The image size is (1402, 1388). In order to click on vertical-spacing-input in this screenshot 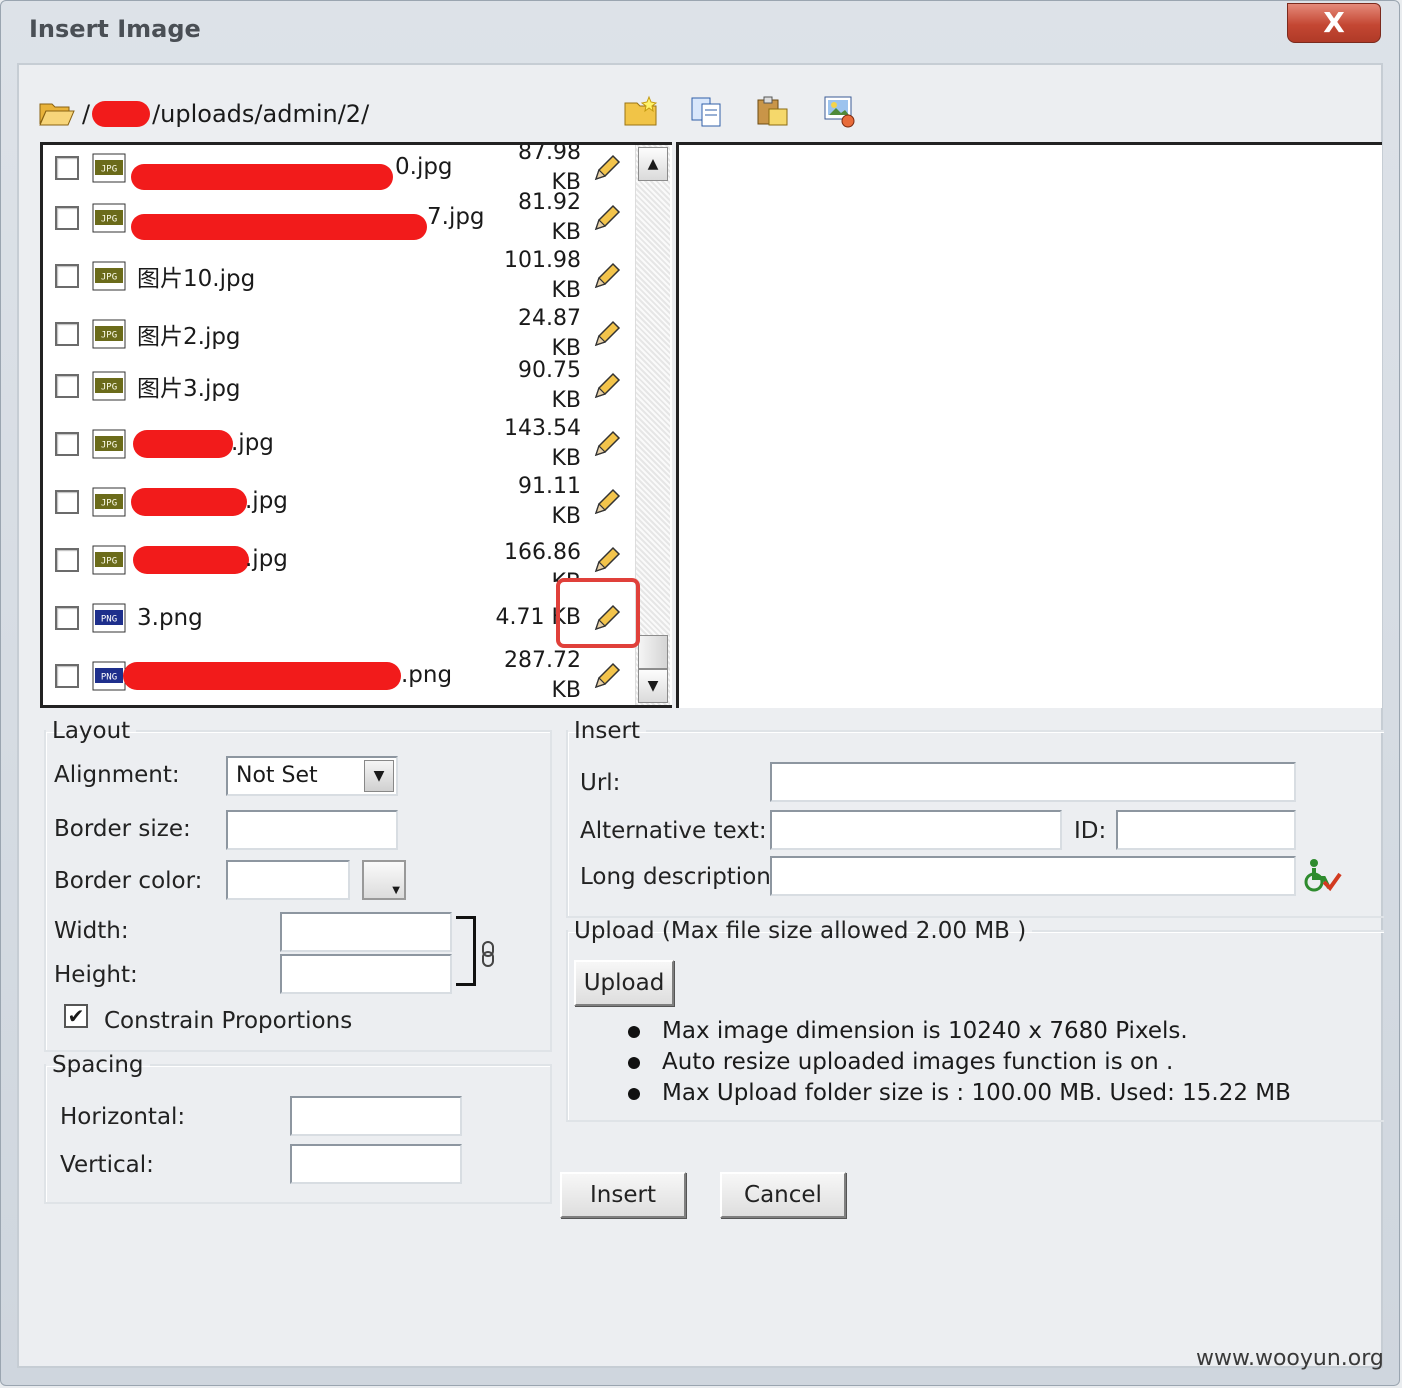, I will do `click(376, 1164)`.